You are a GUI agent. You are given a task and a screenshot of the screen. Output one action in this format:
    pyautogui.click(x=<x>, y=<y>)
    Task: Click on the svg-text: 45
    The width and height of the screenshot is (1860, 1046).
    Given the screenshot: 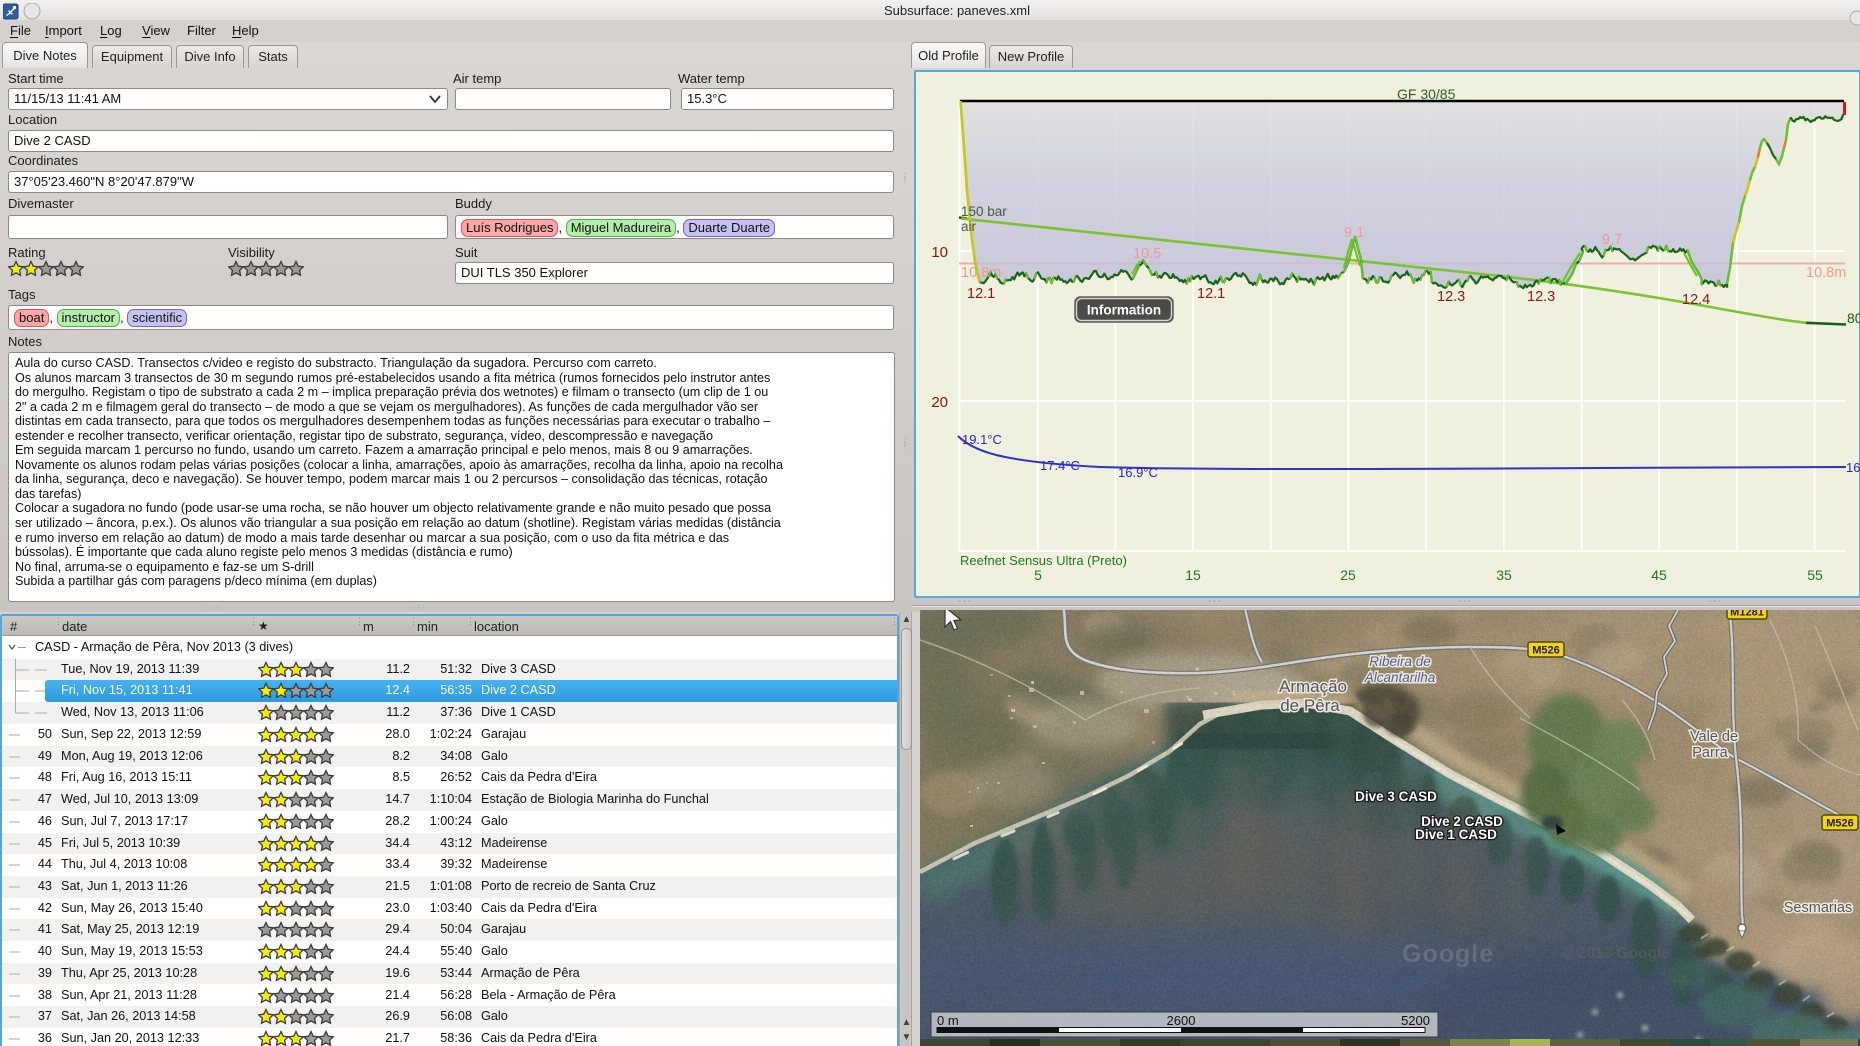 What is the action you would take?
    pyautogui.click(x=1659, y=575)
    